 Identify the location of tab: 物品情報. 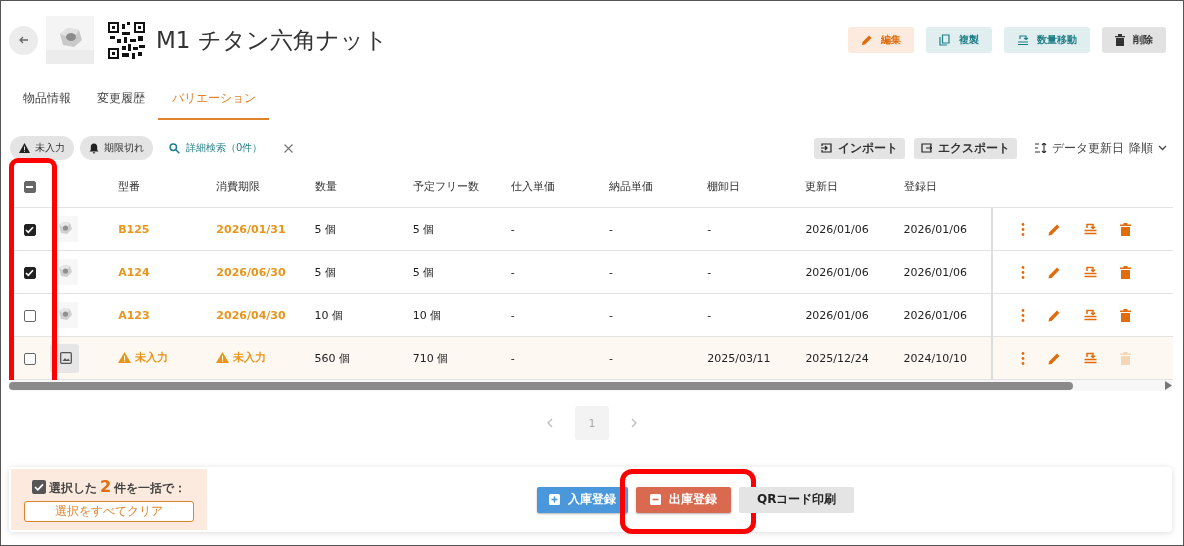
(47, 100).